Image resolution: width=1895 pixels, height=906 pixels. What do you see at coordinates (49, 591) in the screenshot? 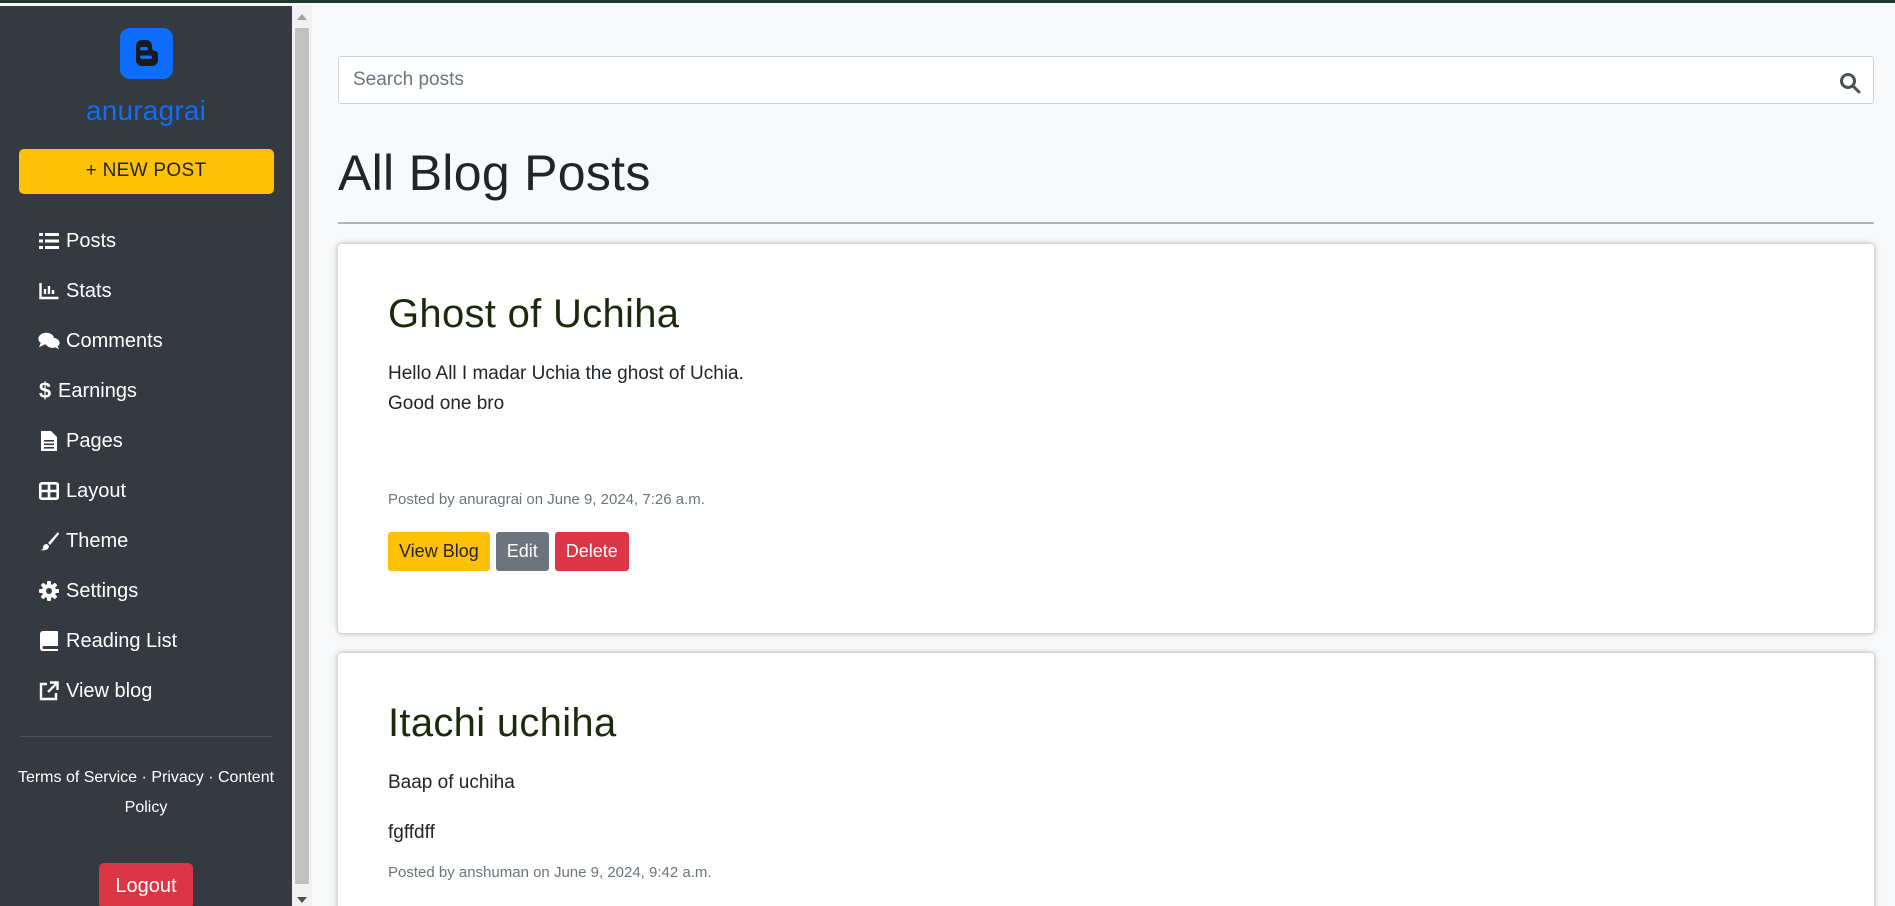
I see `gear-icon` at bounding box center [49, 591].